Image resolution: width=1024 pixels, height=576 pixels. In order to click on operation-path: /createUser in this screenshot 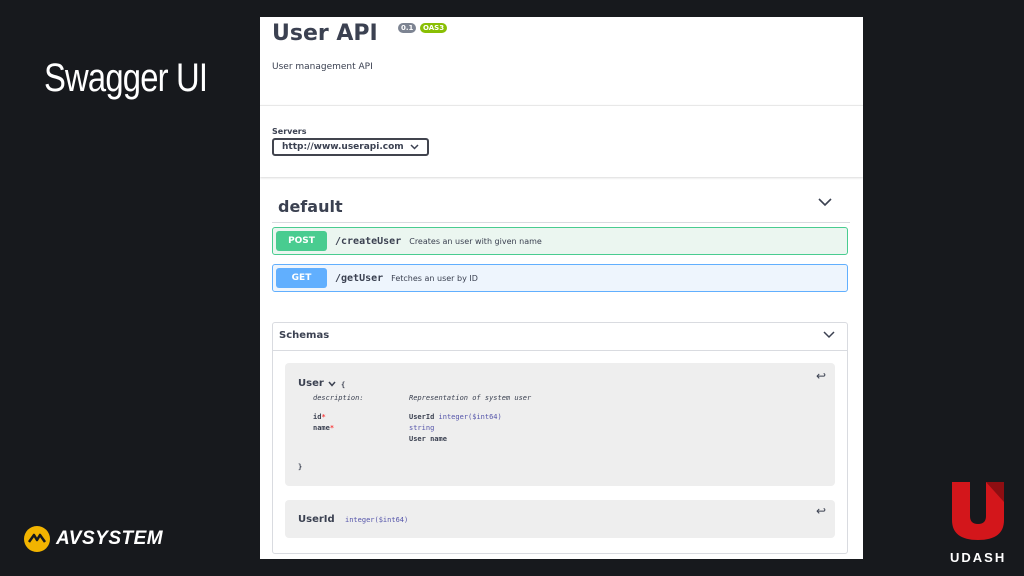, I will do `click(368, 241)`.